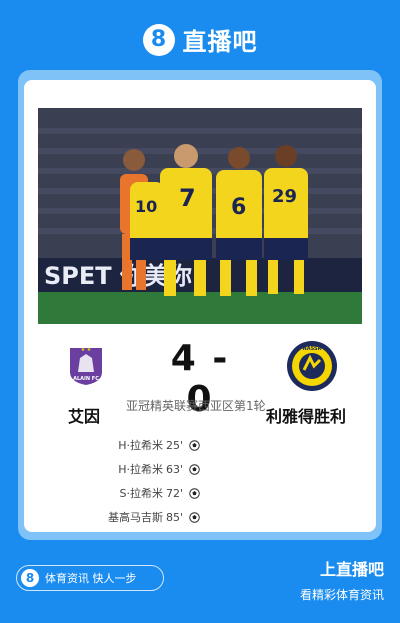  What do you see at coordinates (146, 206) in the screenshot?
I see `jersey-number-4: 10` at bounding box center [146, 206].